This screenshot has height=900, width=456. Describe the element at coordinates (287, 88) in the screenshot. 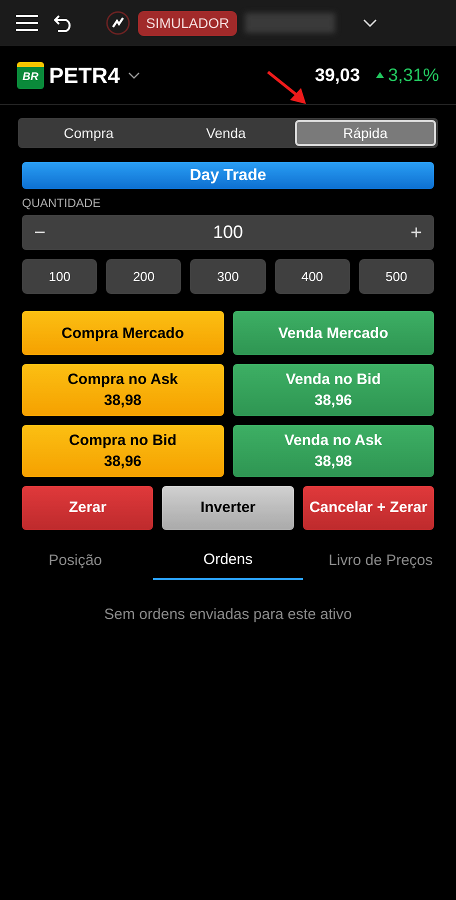

I see `arrow-drawing` at that location.